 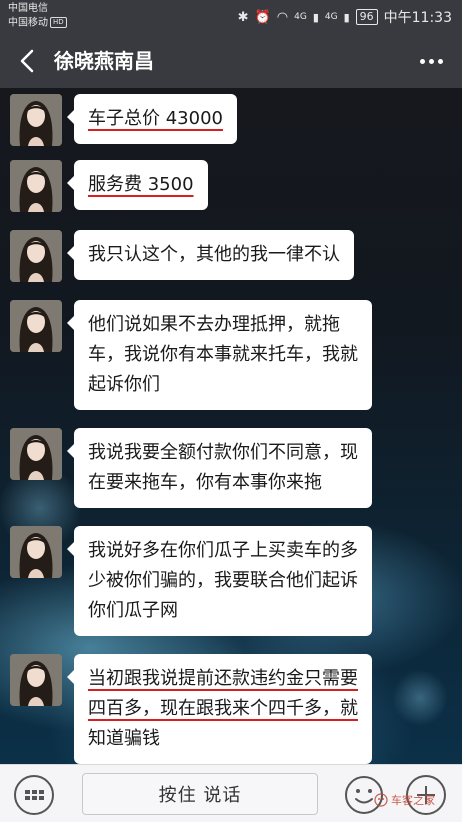 I want to click on network-2: 4G, so click(x=331, y=17).